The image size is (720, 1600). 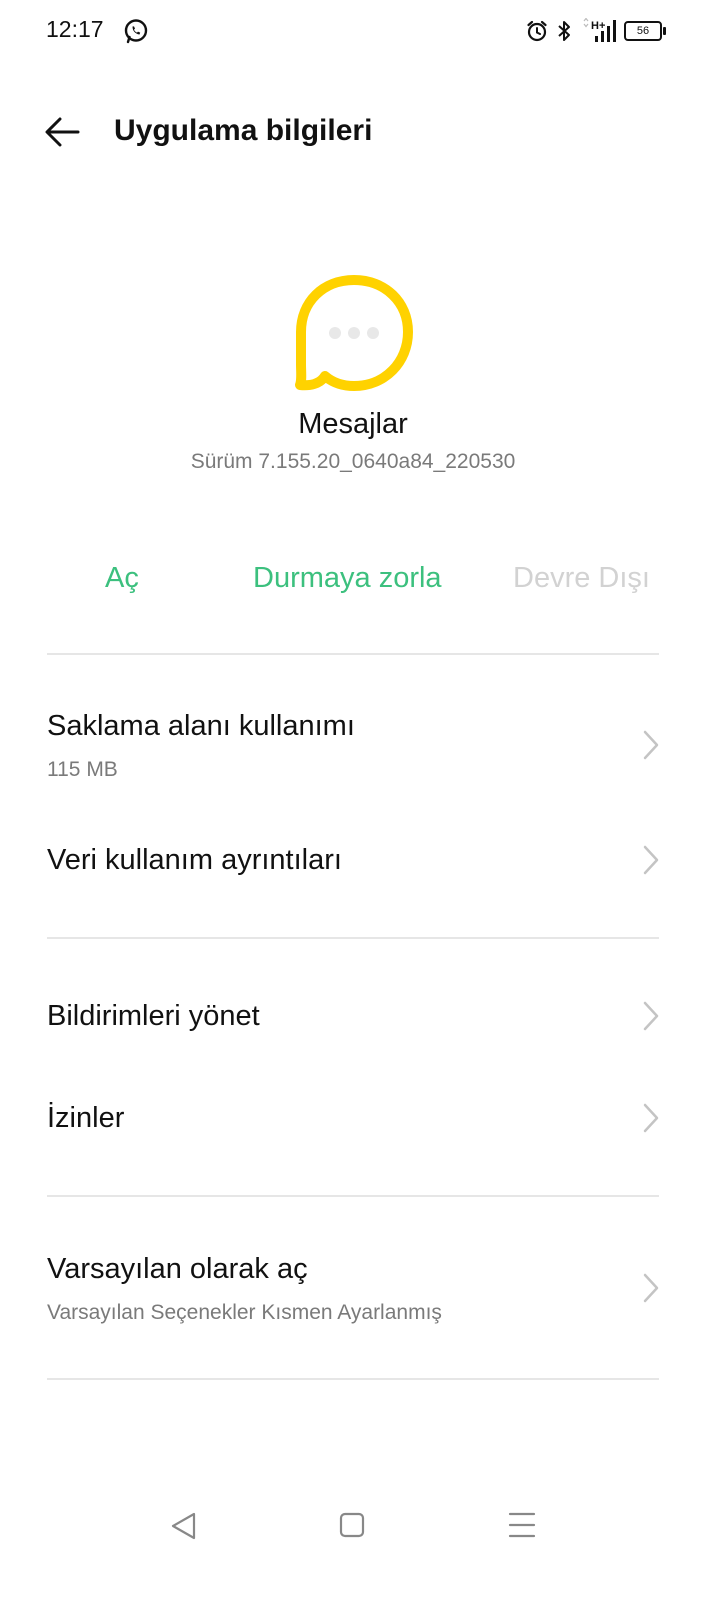 I want to click on permissions-title: İzinler, so click(x=86, y=1118).